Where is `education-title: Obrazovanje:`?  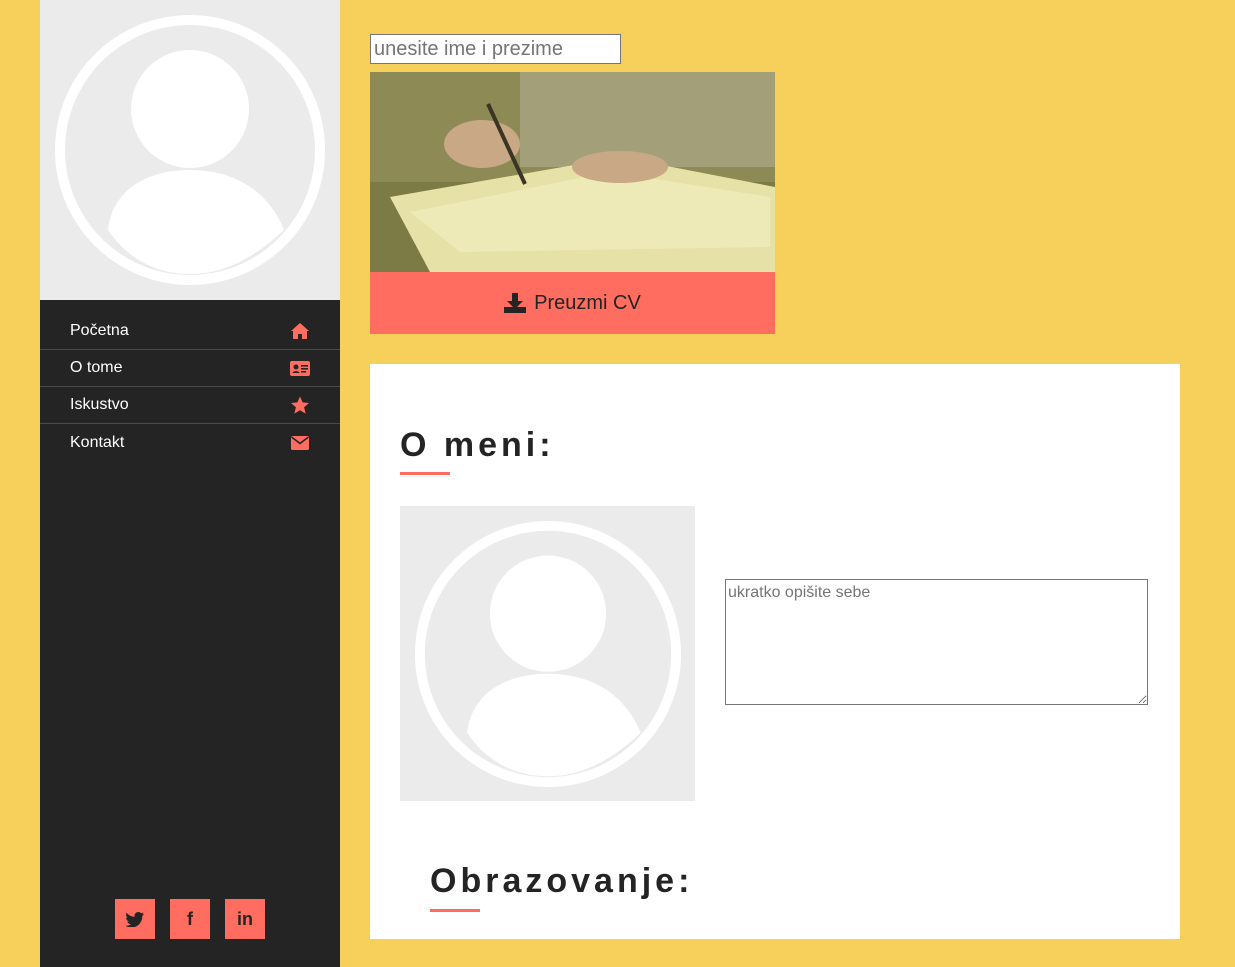 education-title: Obrazovanje: is located at coordinates (562, 881).